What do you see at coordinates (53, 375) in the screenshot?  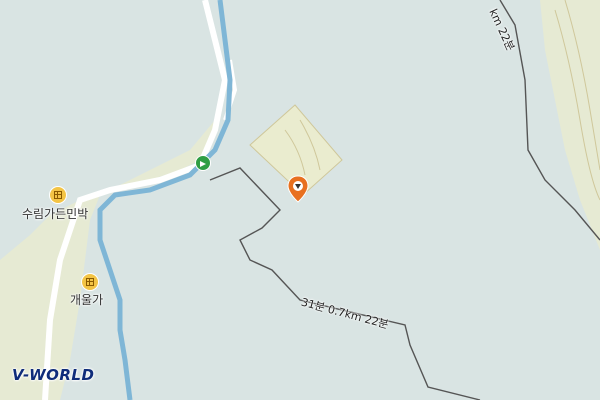 I see `vworld-logo: V-WORLD` at bounding box center [53, 375].